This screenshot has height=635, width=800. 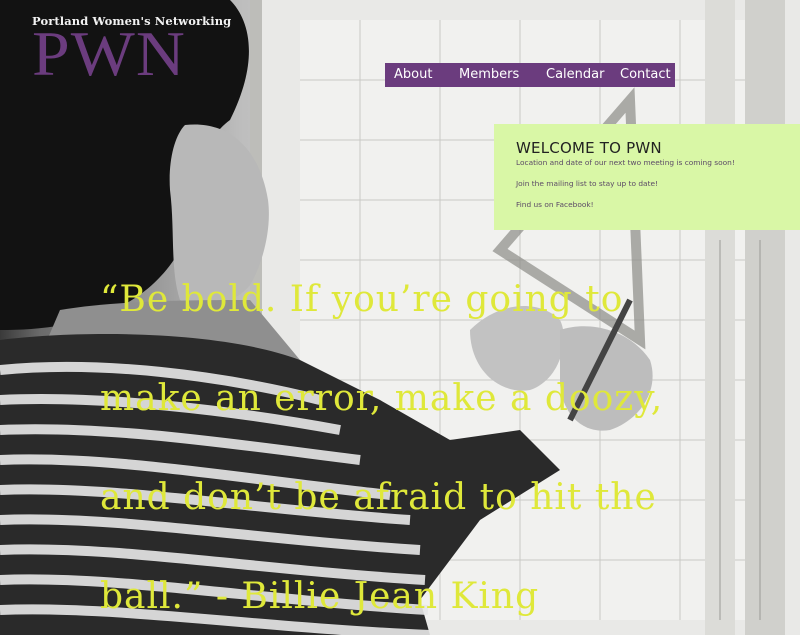 What do you see at coordinates (530, 75) in the screenshot?
I see `main-nav: About Members Calendar Contact` at bounding box center [530, 75].